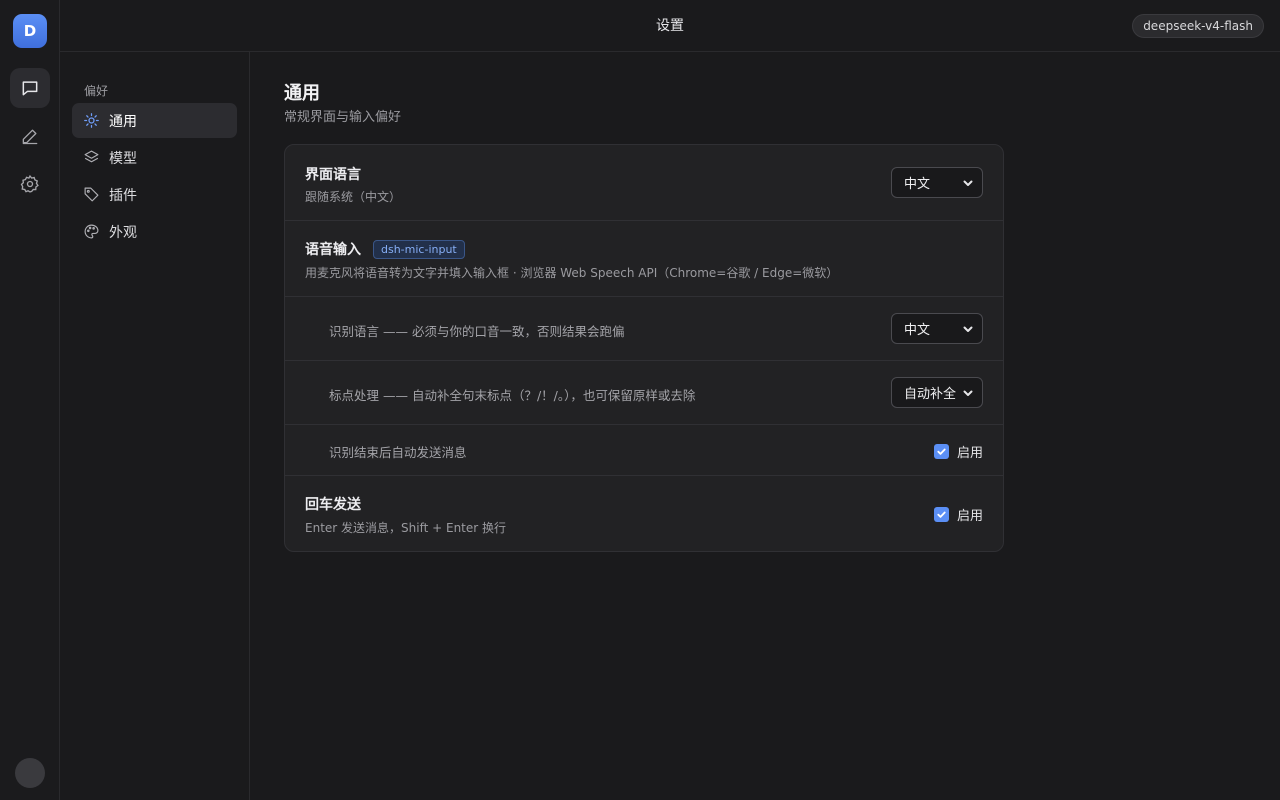  Describe the element at coordinates (96, 91) in the screenshot. I see `nav-group-label: 偏好` at that location.